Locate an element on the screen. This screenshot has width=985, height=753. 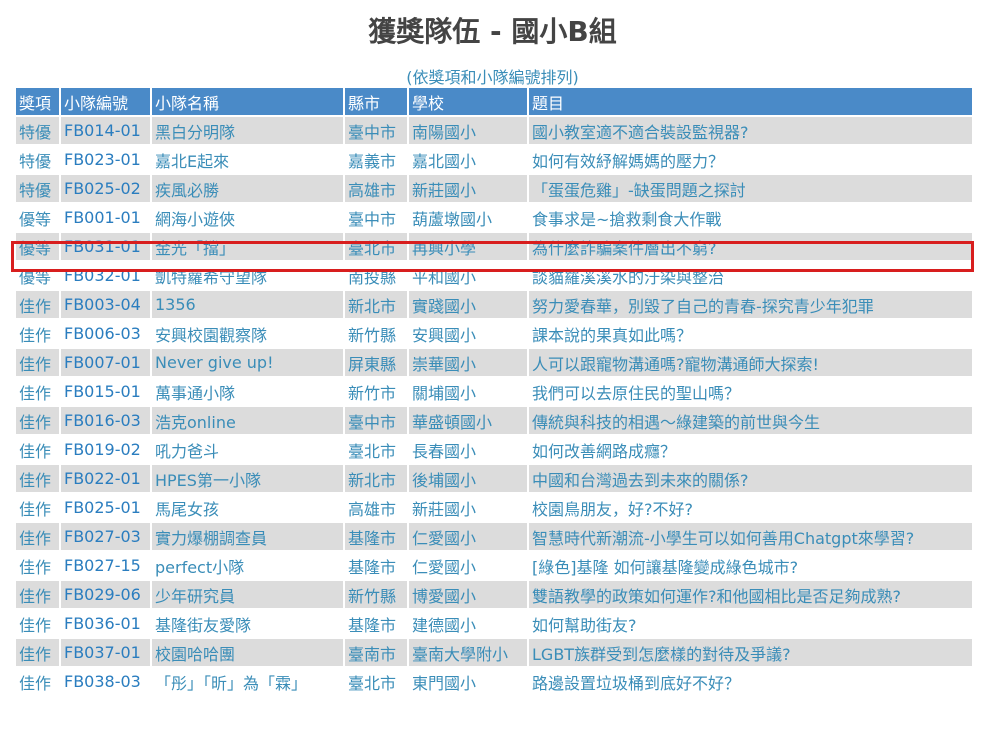
cell-county: 屏東縣 is located at coordinates (376, 362).